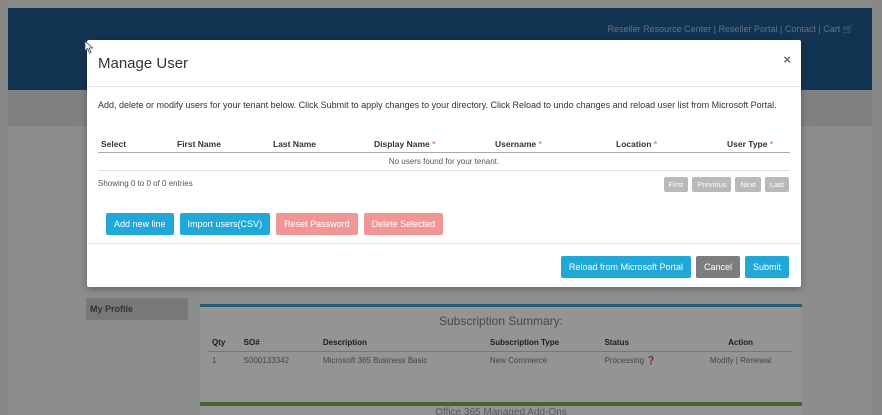  I want to click on username-label: Username, so click(516, 144).